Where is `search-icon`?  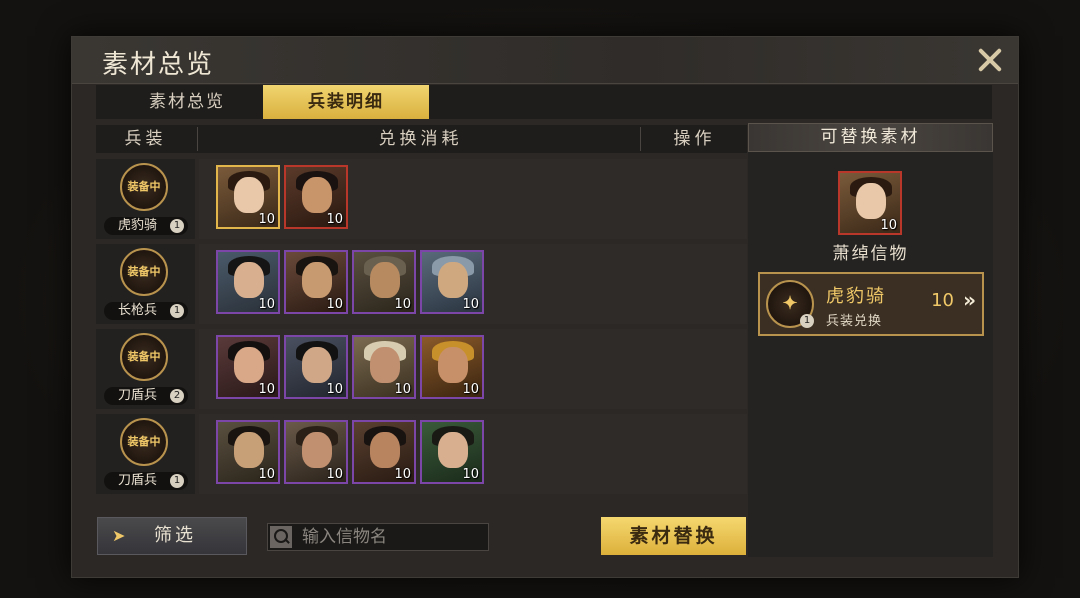 search-icon is located at coordinates (281, 537).